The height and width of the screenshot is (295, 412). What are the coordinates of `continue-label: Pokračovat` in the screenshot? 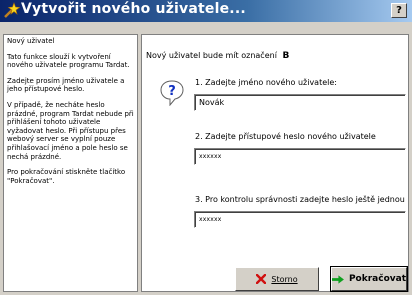 It's located at (377, 279).